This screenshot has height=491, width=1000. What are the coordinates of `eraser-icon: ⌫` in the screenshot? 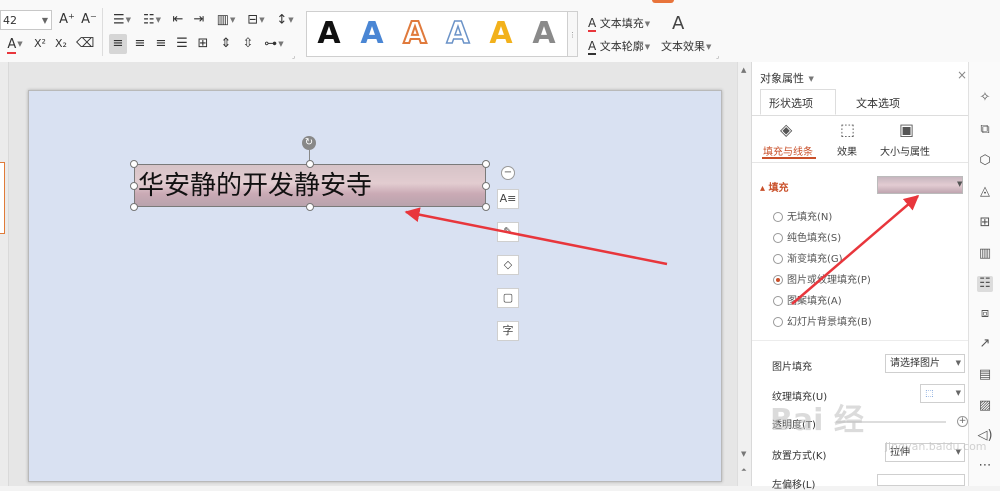 It's located at (85, 44).